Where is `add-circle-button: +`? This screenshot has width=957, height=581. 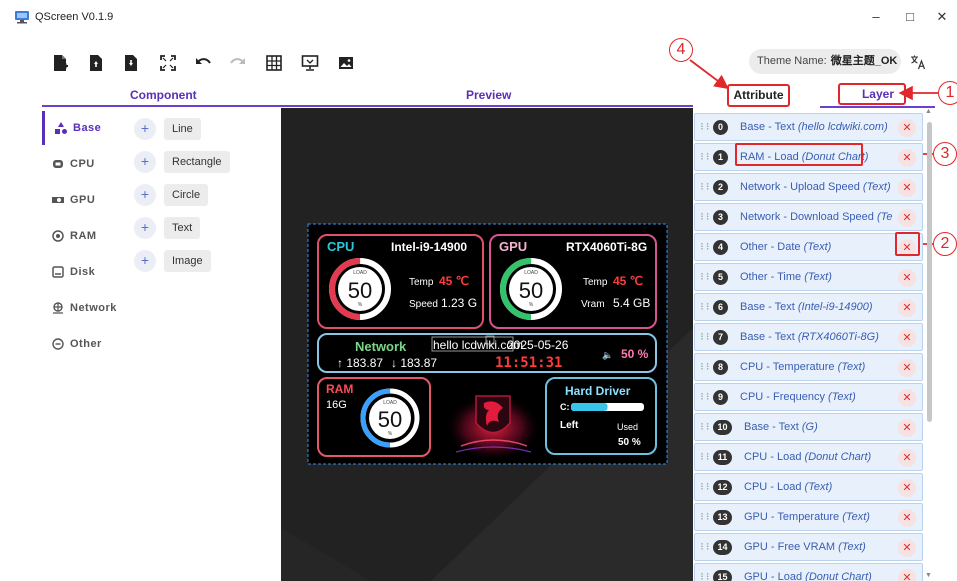 add-circle-button: + is located at coordinates (145, 195).